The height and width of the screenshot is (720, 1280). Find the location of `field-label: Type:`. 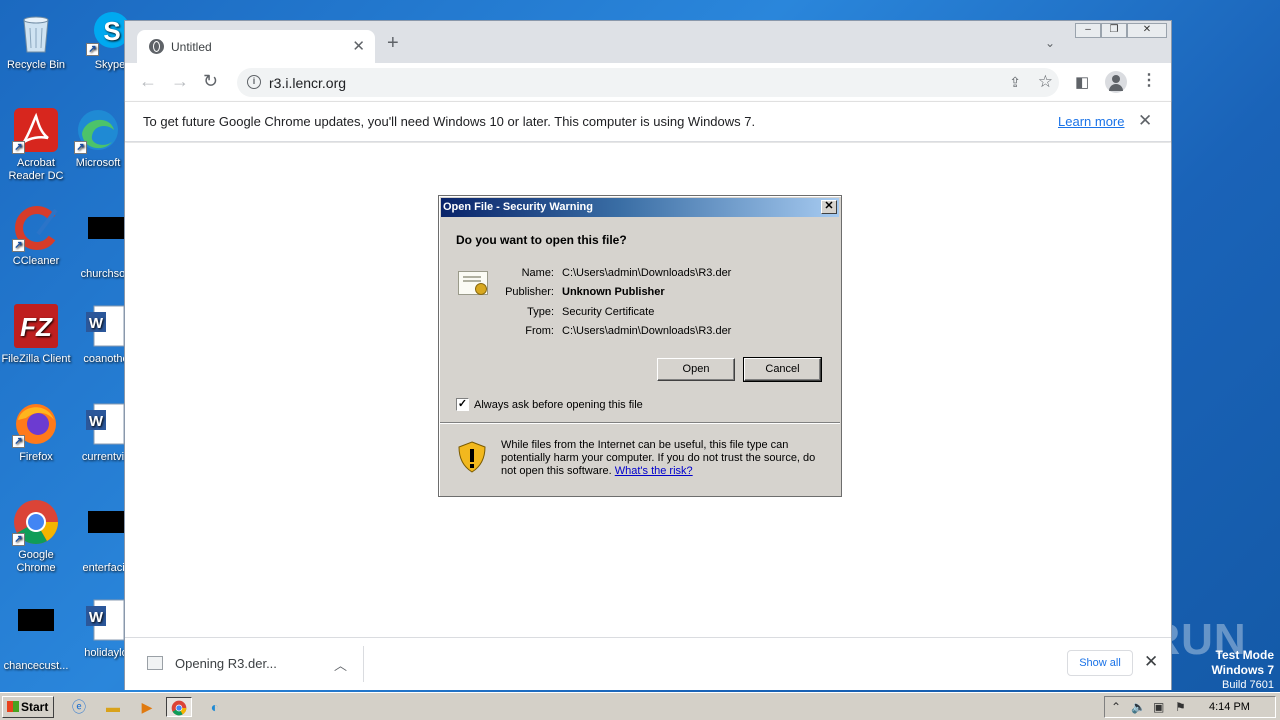

field-label: Type: is located at coordinates (540, 312).